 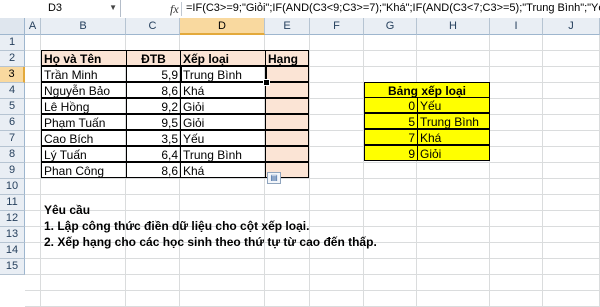 What do you see at coordinates (287, 58) in the screenshot?
I see `header-rank: Hạng` at bounding box center [287, 58].